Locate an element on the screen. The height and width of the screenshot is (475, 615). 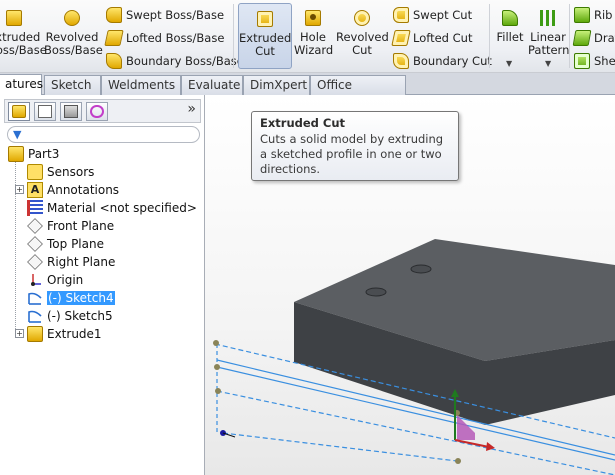
fillet-dropdown-icon: ▼ is located at coordinates (509, 63).